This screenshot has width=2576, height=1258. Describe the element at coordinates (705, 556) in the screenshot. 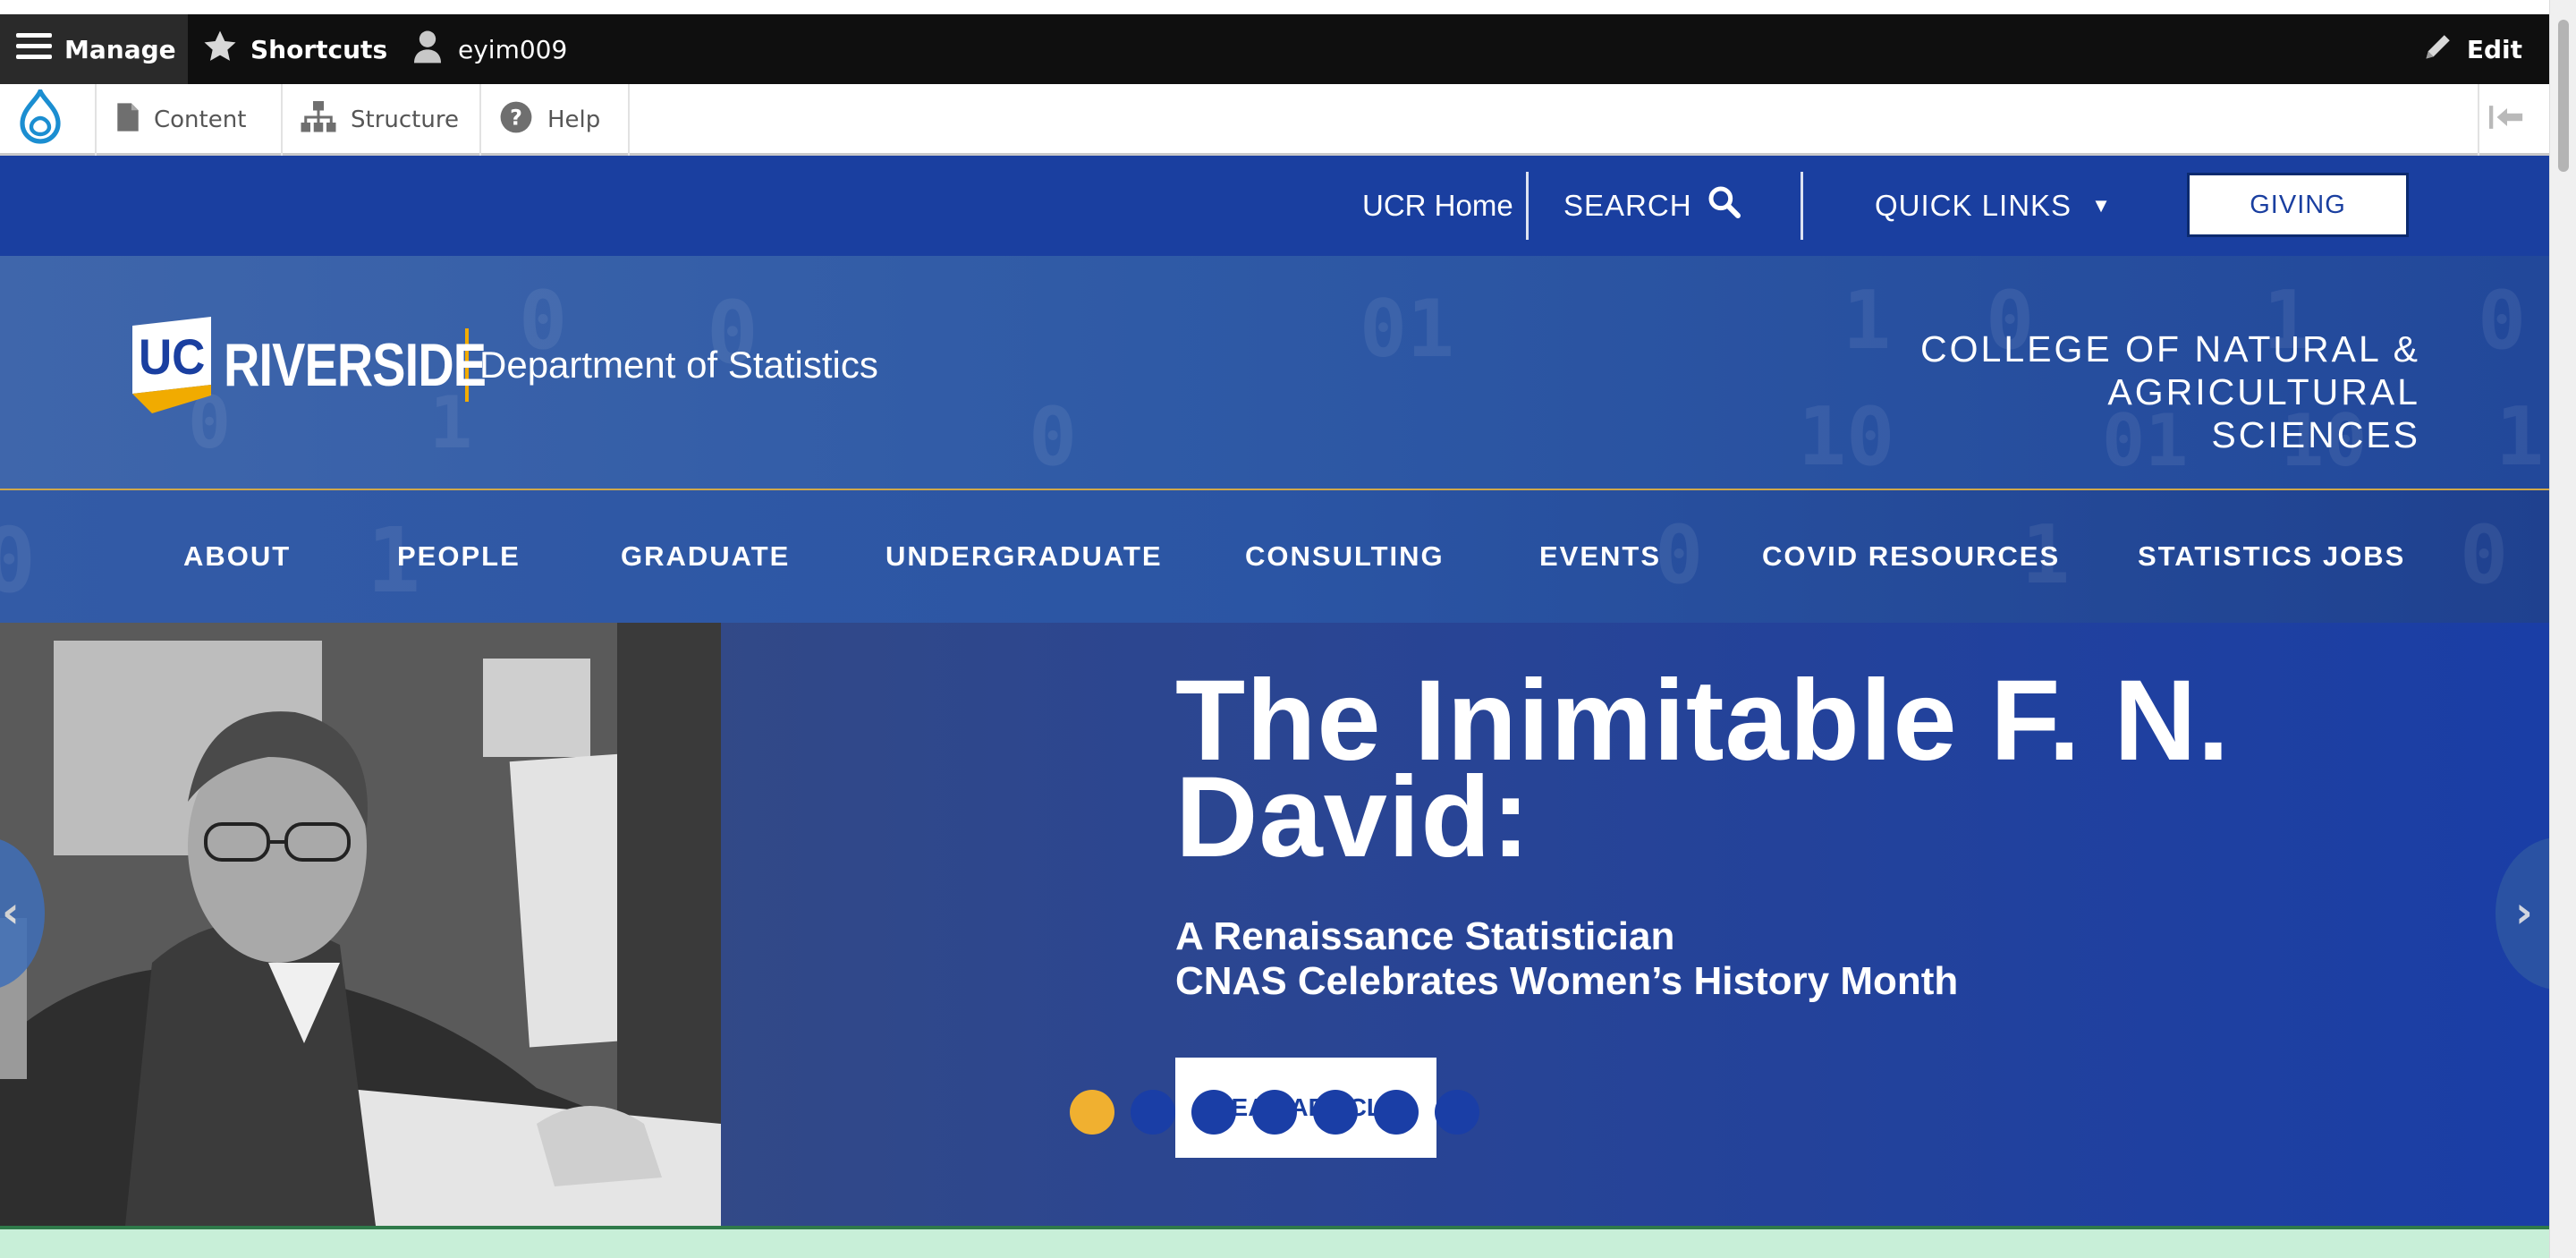

I see `nav-item-graduate: GRADUATE` at that location.